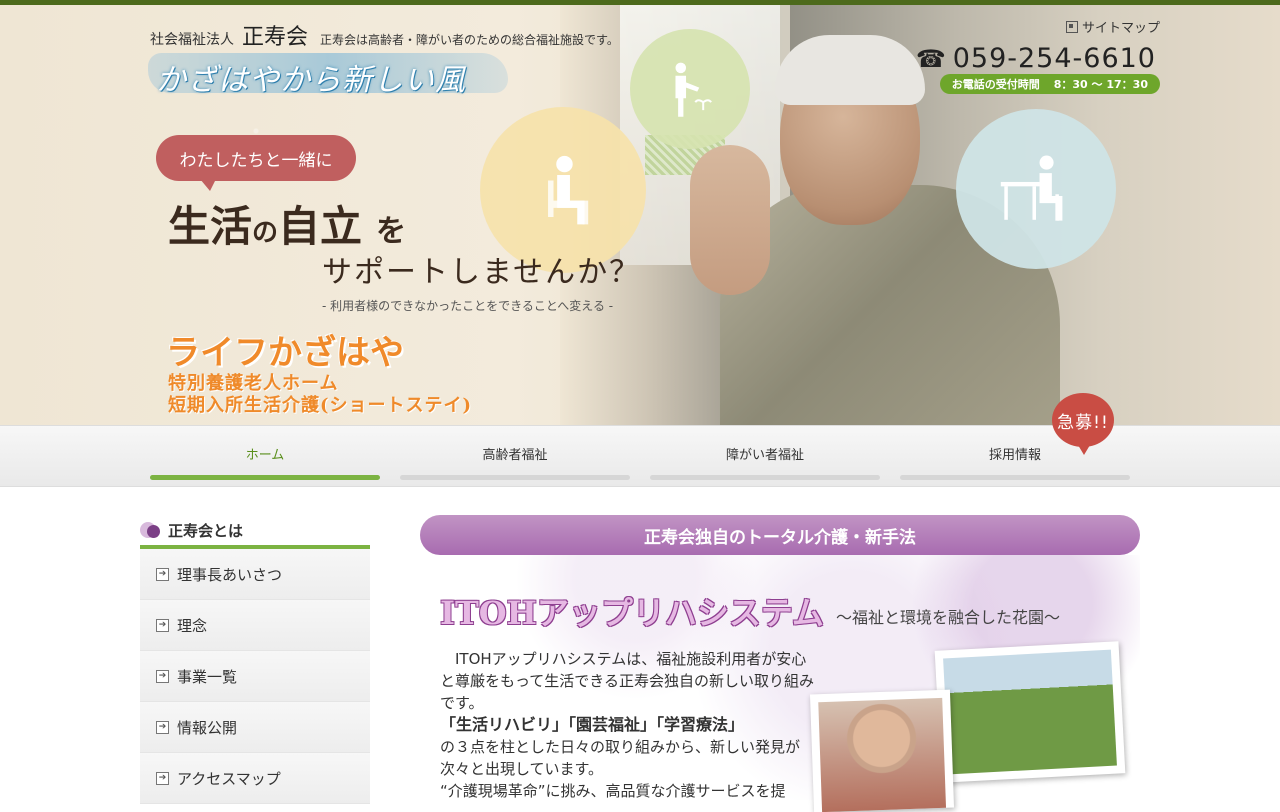  I want to click on nav-home: ホーム, so click(265, 456).